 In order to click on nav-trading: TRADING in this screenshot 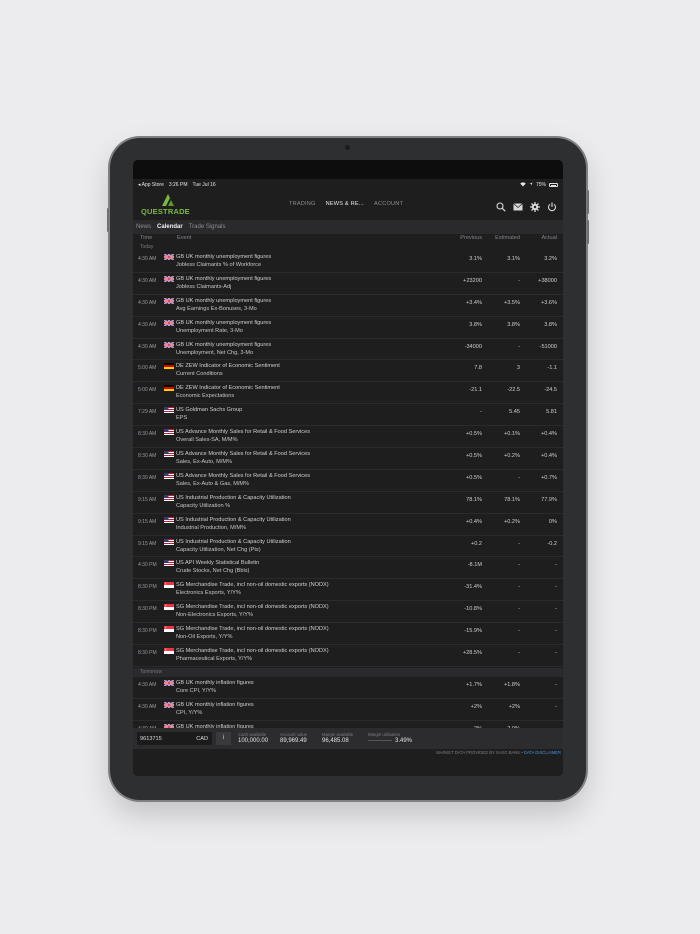, I will do `click(302, 204)`.